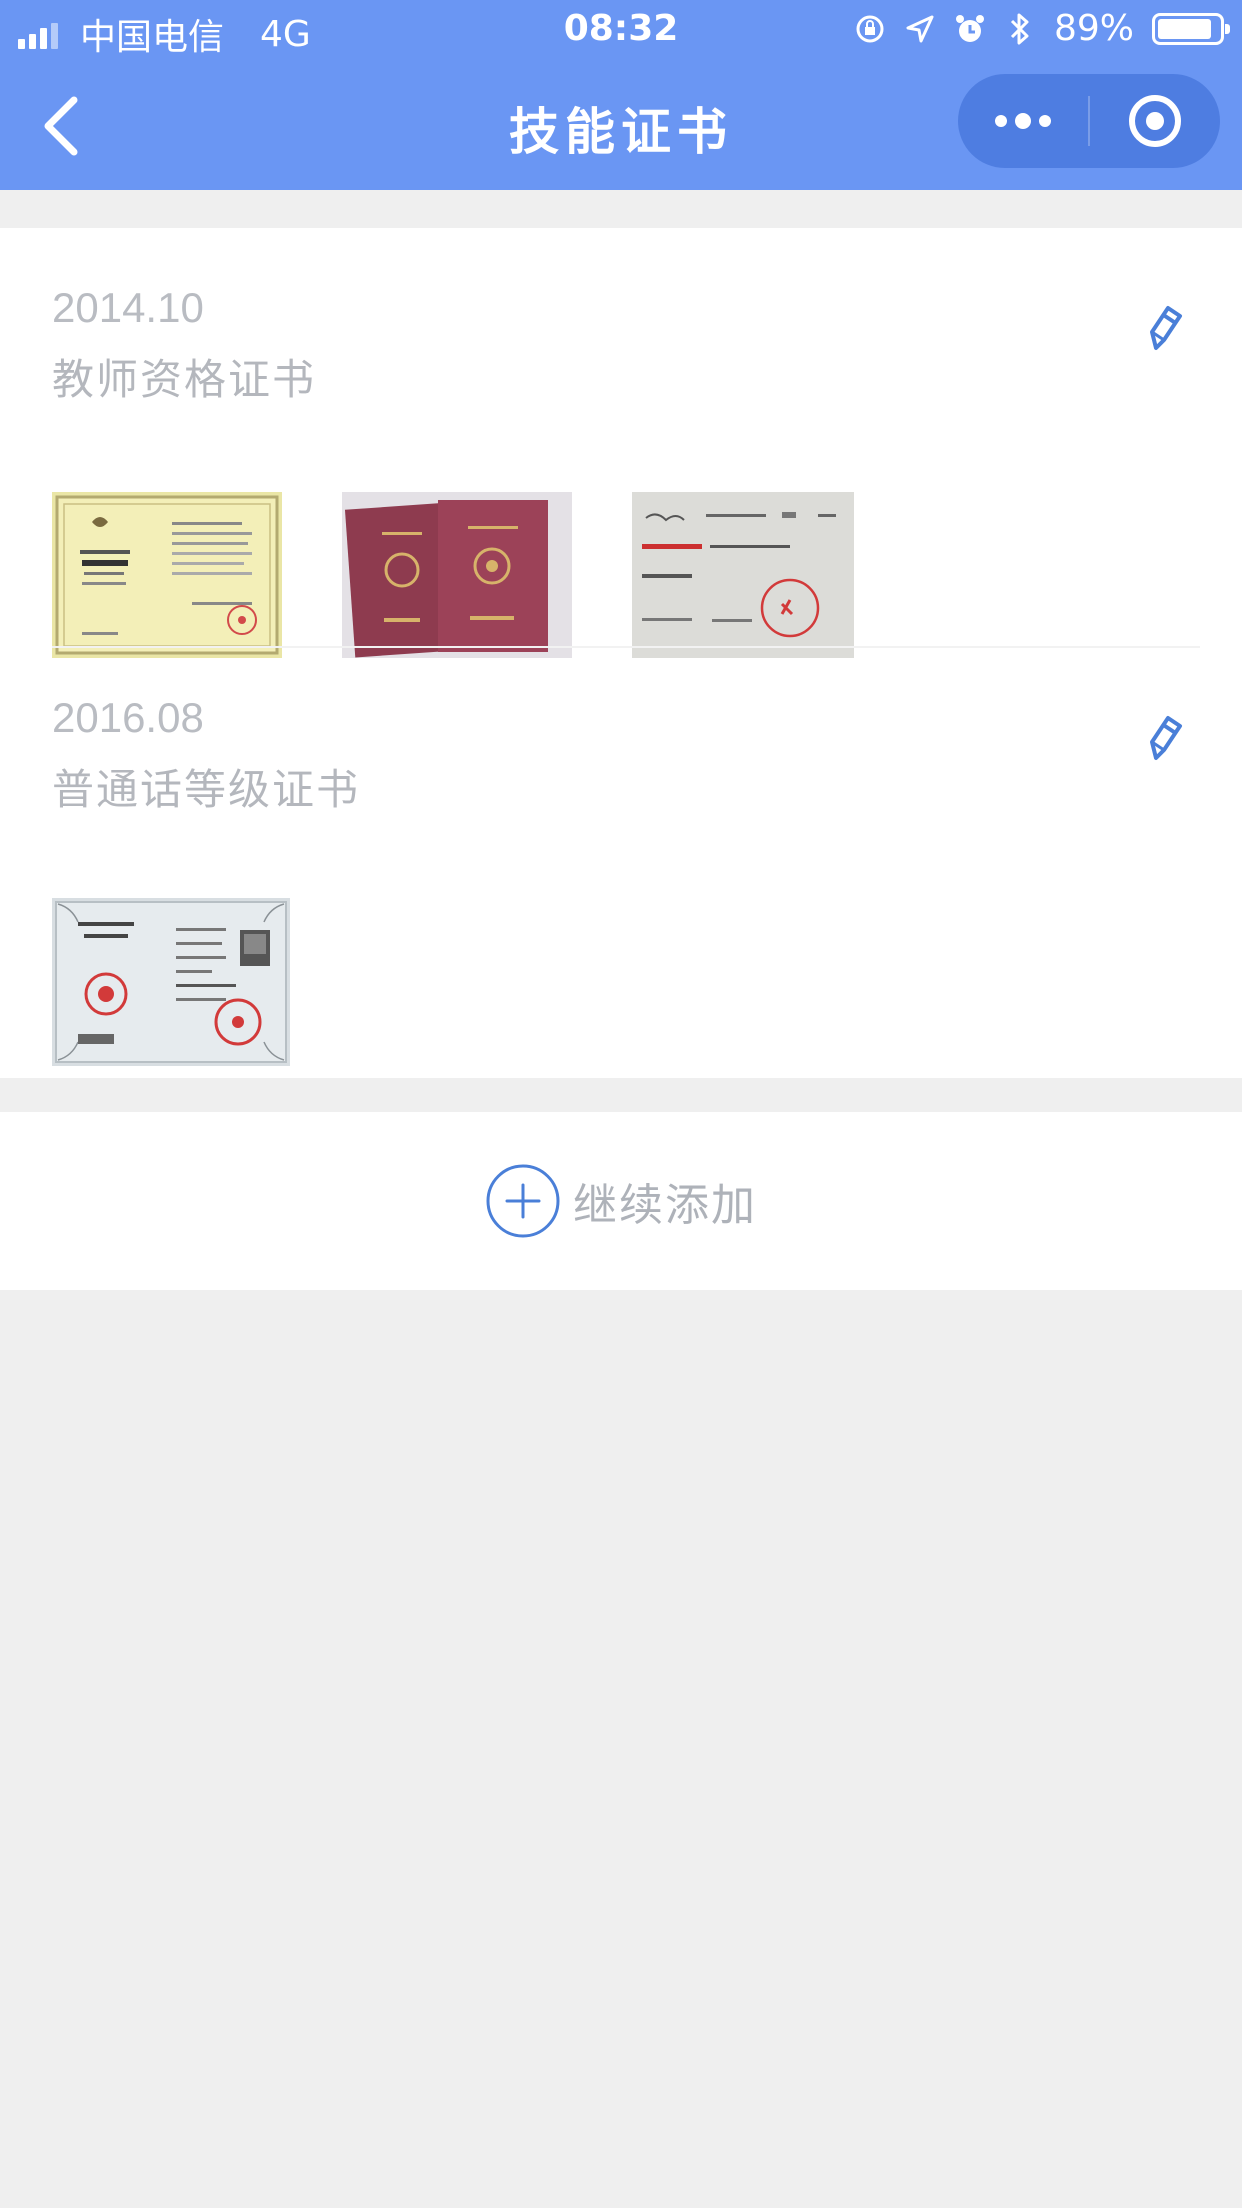 This screenshot has width=1242, height=2208. I want to click on add-more-button: 继续添加, so click(621, 1201).